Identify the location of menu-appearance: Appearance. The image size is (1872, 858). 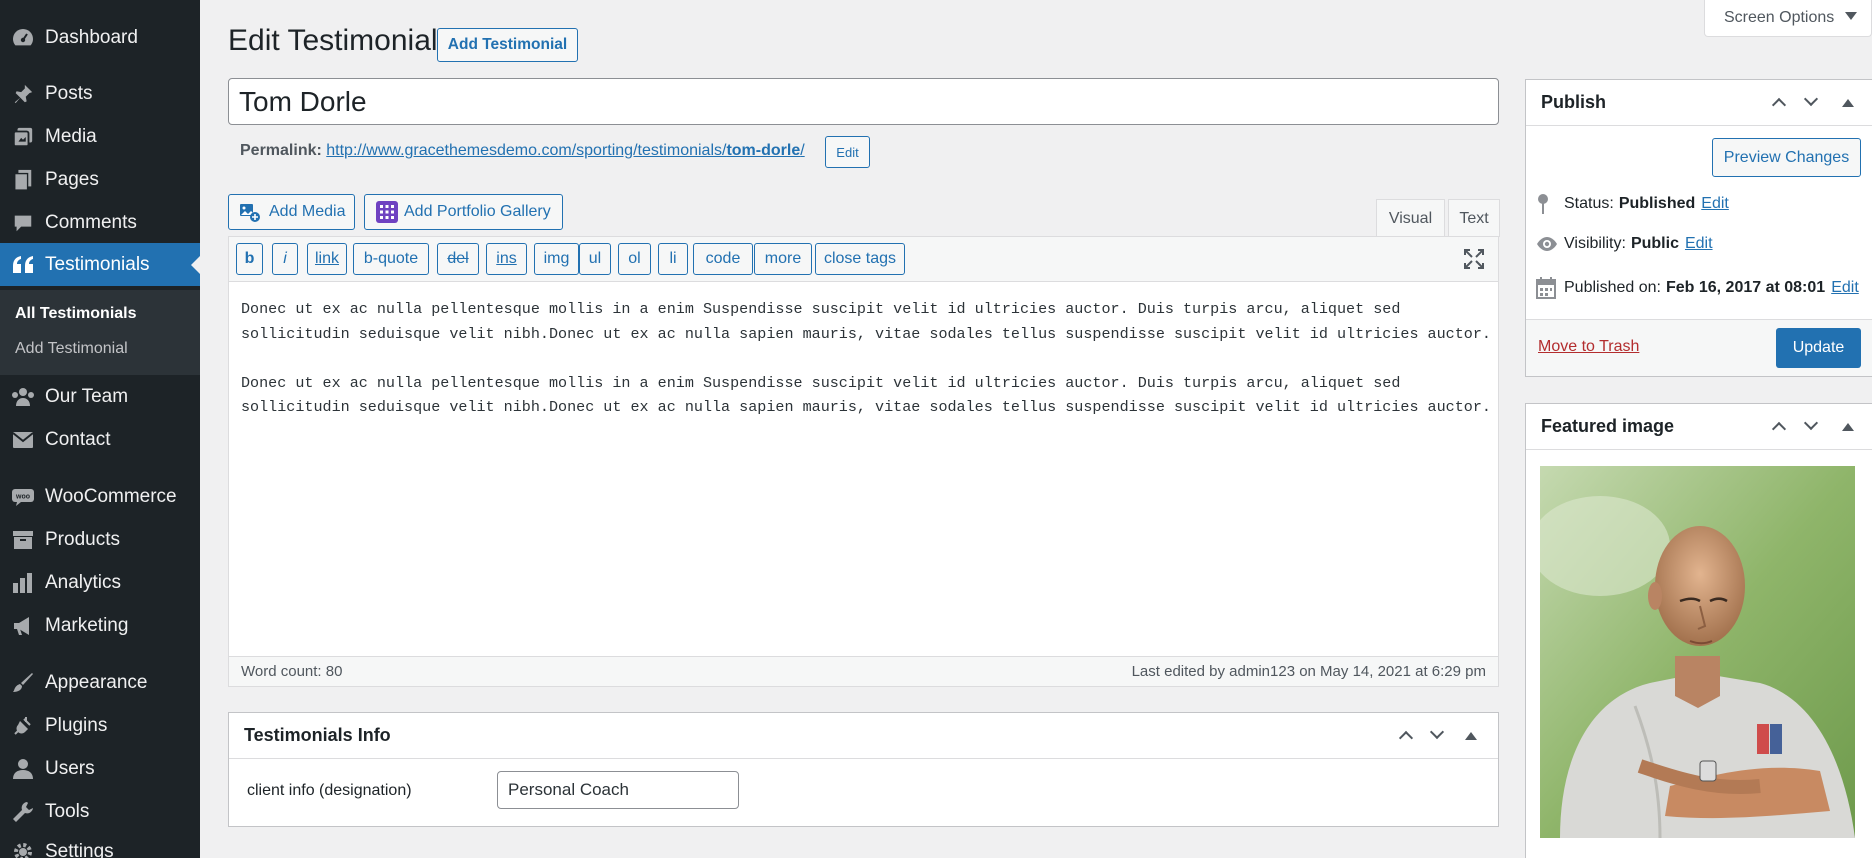
(100, 682).